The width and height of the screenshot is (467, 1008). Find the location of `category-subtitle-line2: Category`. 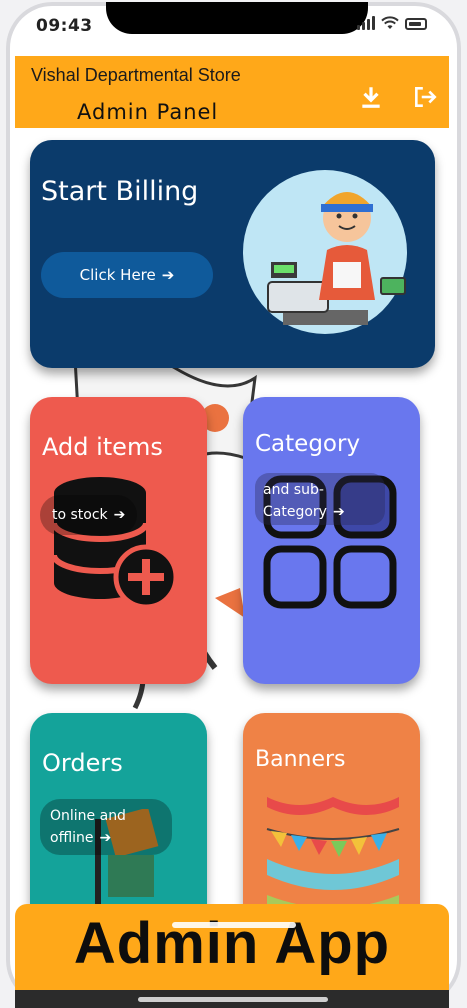

category-subtitle-line2: Category is located at coordinates (295, 512).